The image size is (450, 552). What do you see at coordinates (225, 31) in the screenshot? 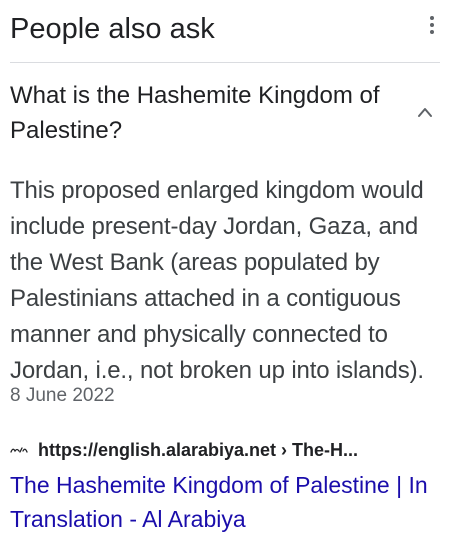
I see `paa-header: People also ask` at bounding box center [225, 31].